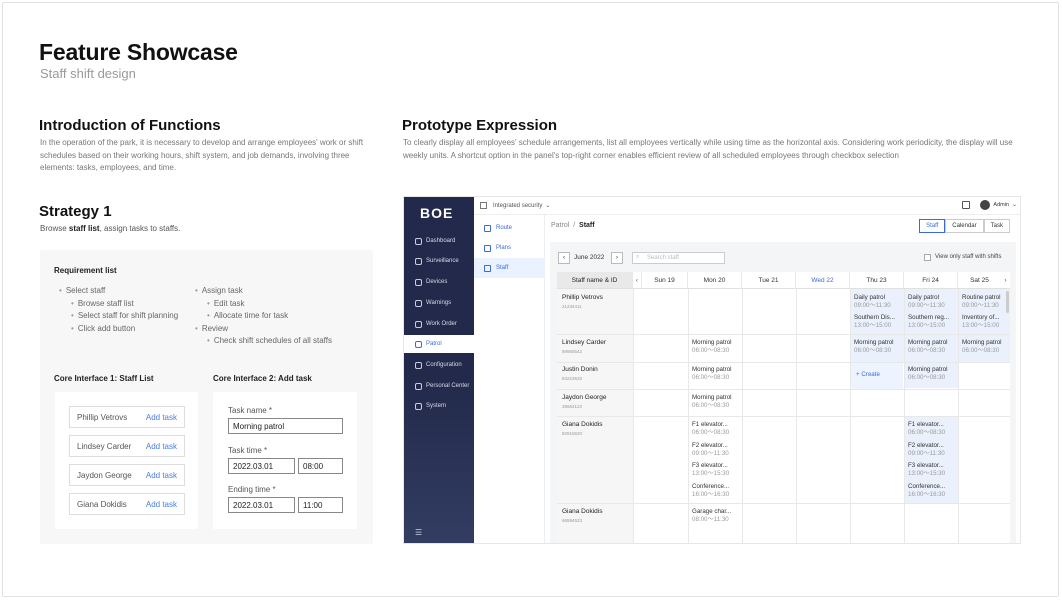 Image resolution: width=1062 pixels, height=600 pixels. I want to click on sidebar-item-configuration: Configuration, so click(439, 365).